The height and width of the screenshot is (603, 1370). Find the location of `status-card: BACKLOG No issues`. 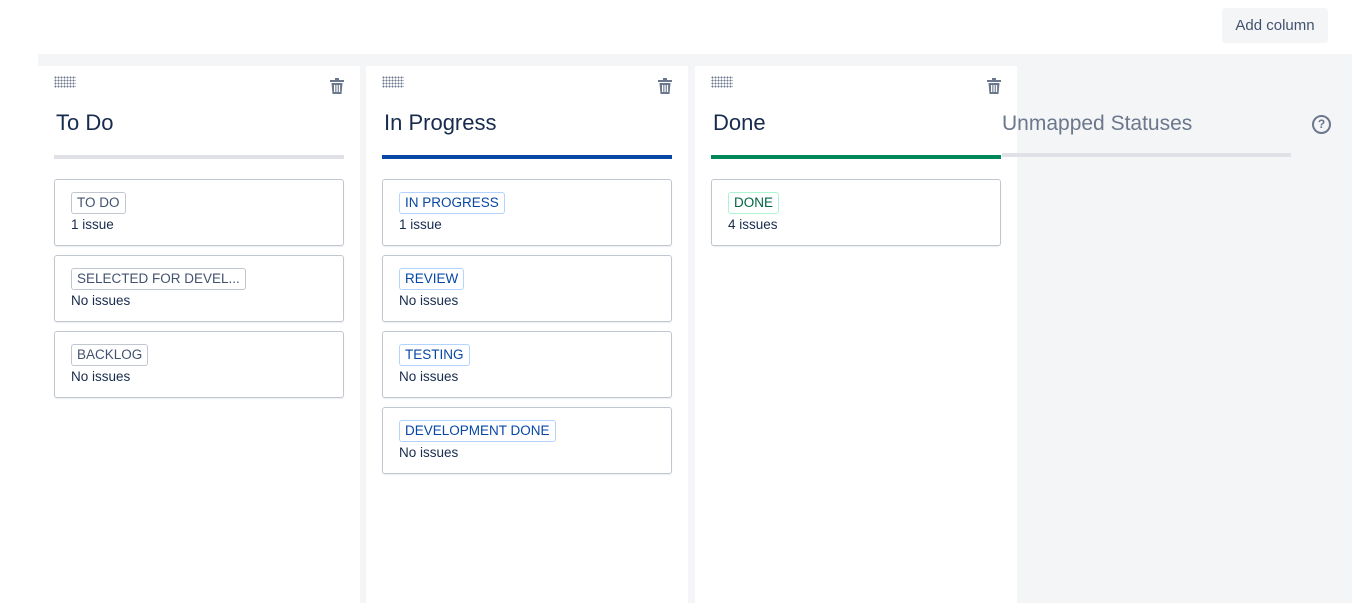

status-card: BACKLOG No issues is located at coordinates (199, 364).